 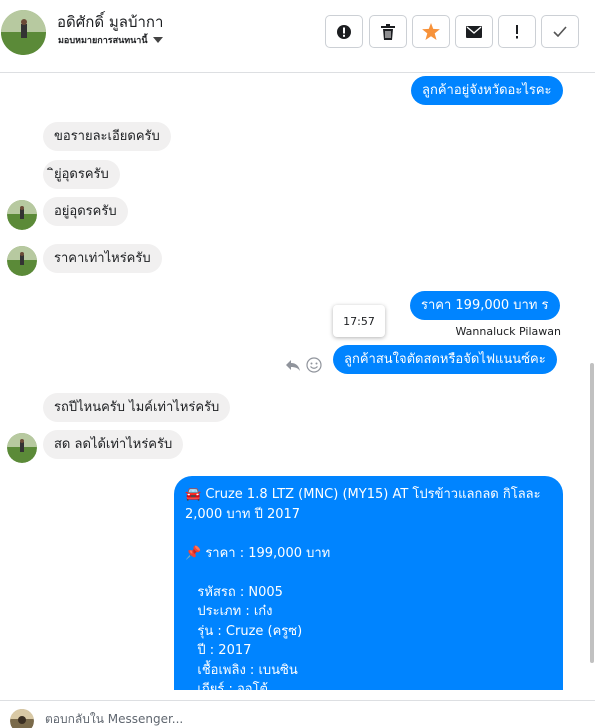 What do you see at coordinates (23, 32) in the screenshot?
I see `contact-avatar` at bounding box center [23, 32].